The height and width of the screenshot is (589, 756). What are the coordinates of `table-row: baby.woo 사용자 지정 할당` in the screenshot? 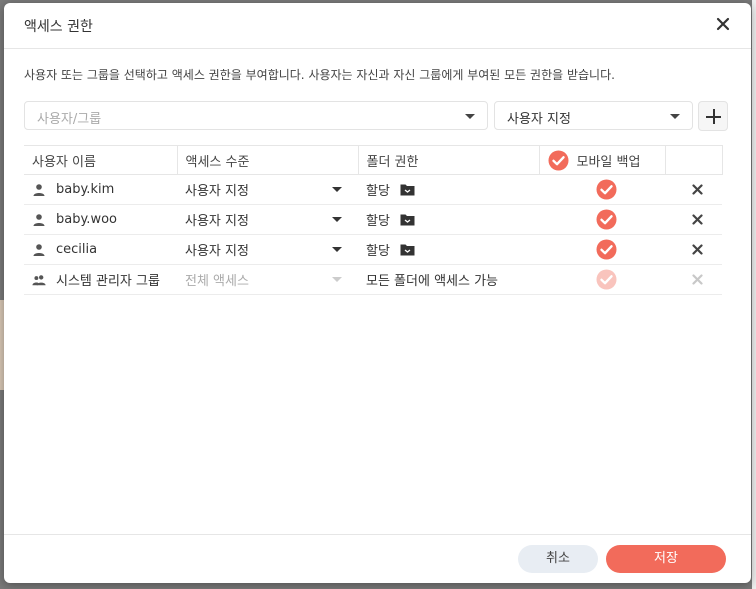 It's located at (373, 219).